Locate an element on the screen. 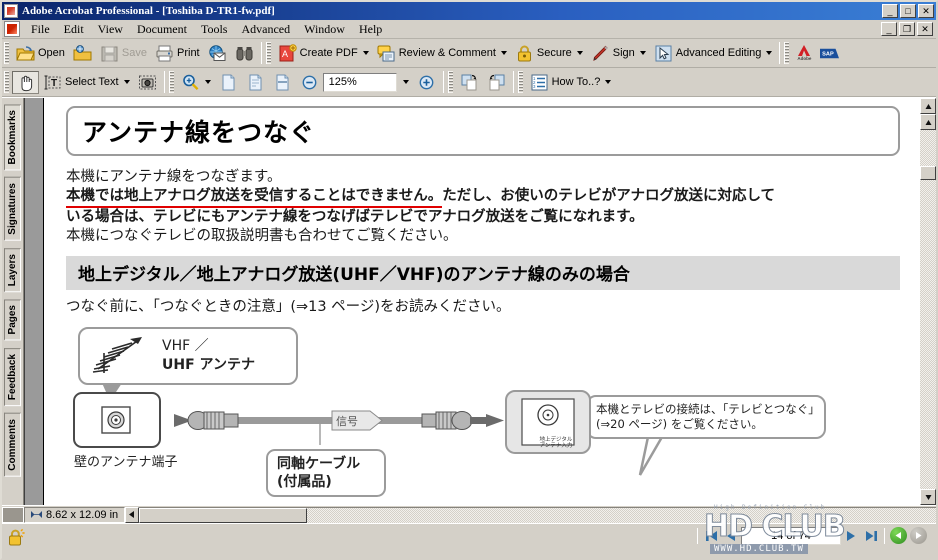 The height and width of the screenshot is (560, 938). rotate-counterclockwise-button is located at coordinates (496, 82).